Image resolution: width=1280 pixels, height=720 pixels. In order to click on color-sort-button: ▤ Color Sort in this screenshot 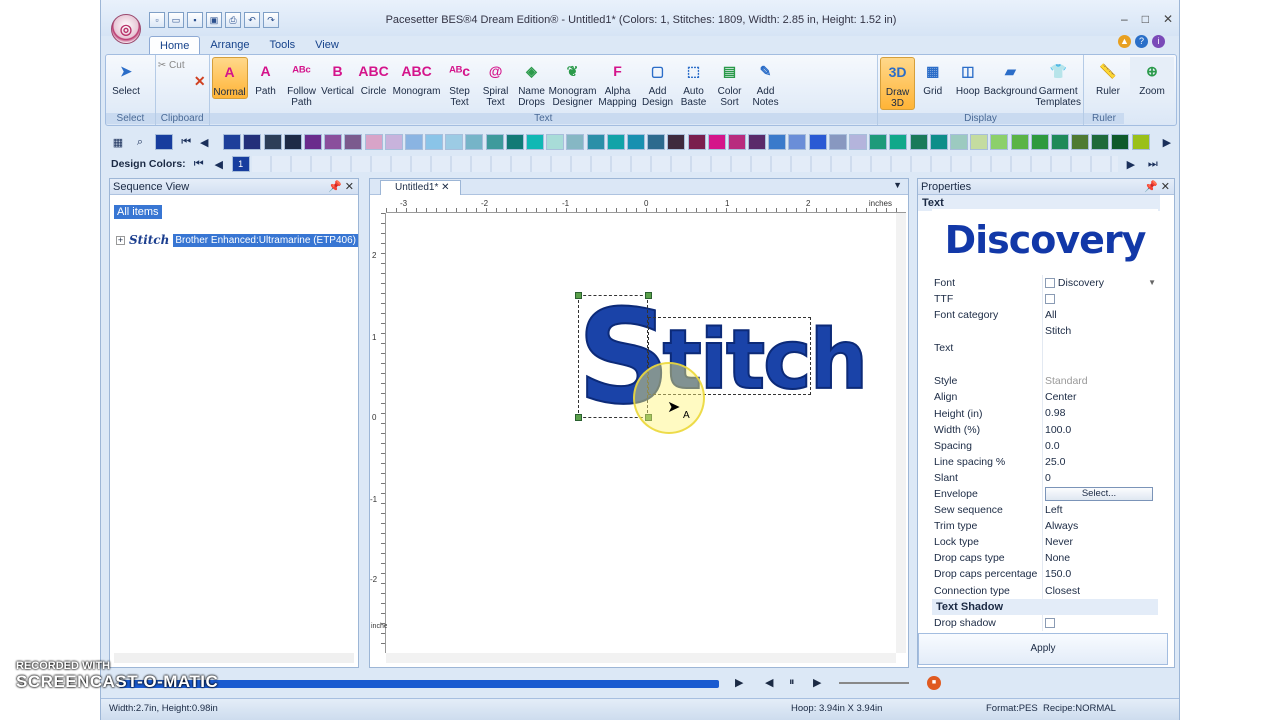, I will do `click(730, 83)`.